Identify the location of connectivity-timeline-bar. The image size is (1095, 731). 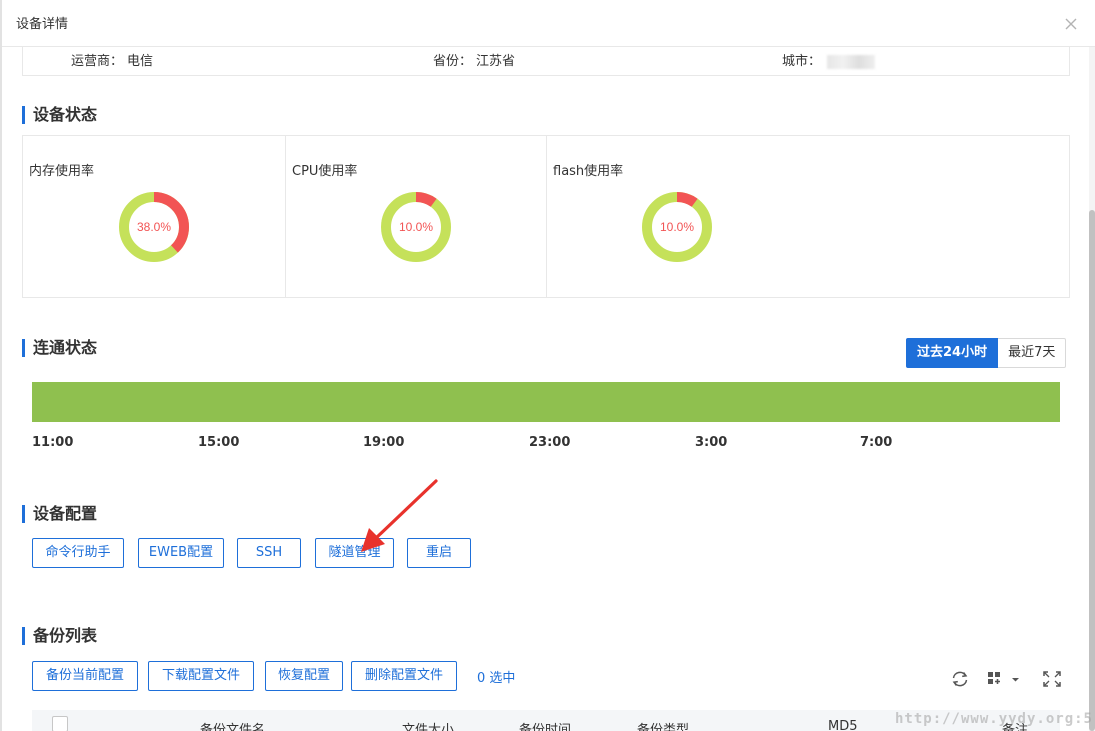
(546, 402).